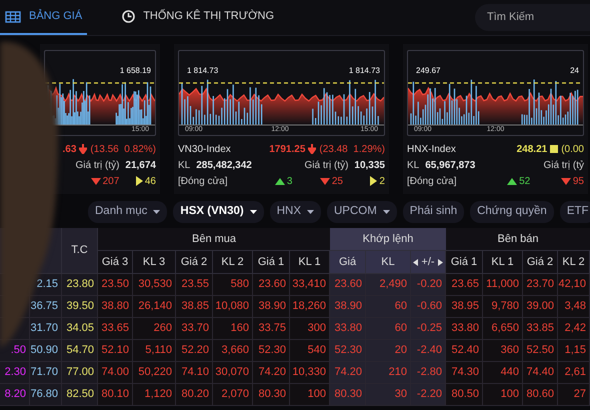 This screenshot has height=410, width=590. I want to click on nav-tab: BẢNG GIÁ, so click(44, 17).